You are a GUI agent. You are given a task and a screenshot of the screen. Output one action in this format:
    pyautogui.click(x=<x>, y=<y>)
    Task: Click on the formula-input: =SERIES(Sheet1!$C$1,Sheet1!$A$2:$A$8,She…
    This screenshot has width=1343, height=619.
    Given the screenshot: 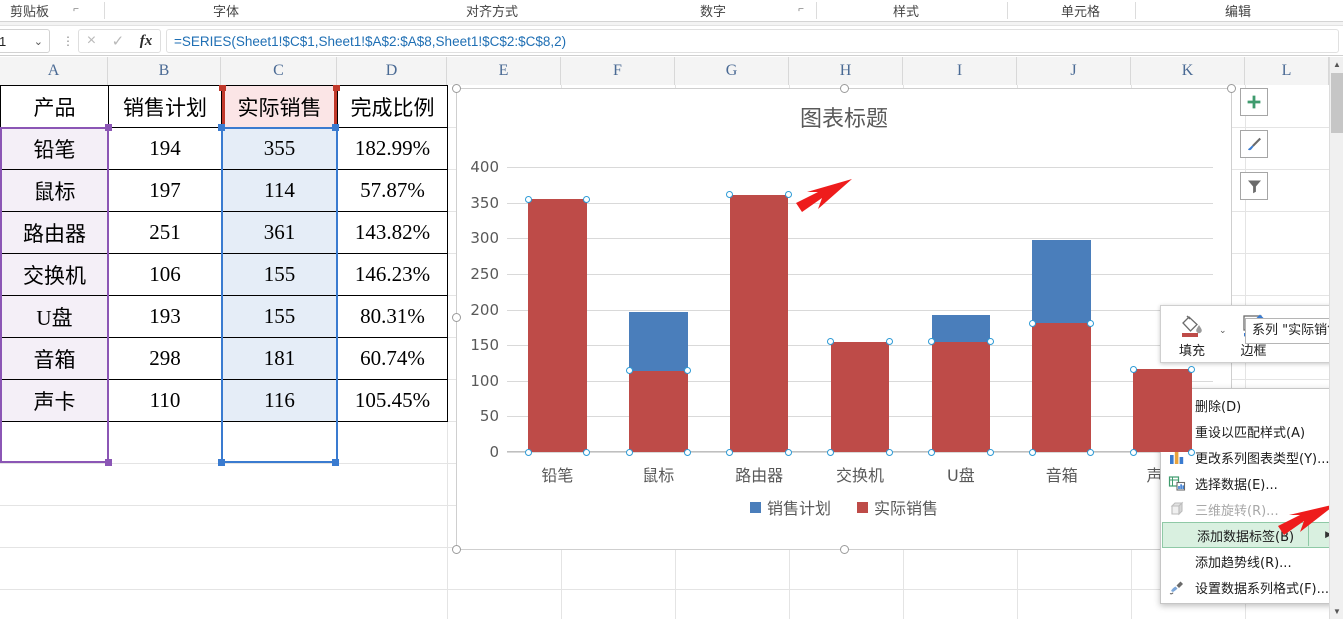 What is the action you would take?
    pyautogui.click(x=752, y=41)
    